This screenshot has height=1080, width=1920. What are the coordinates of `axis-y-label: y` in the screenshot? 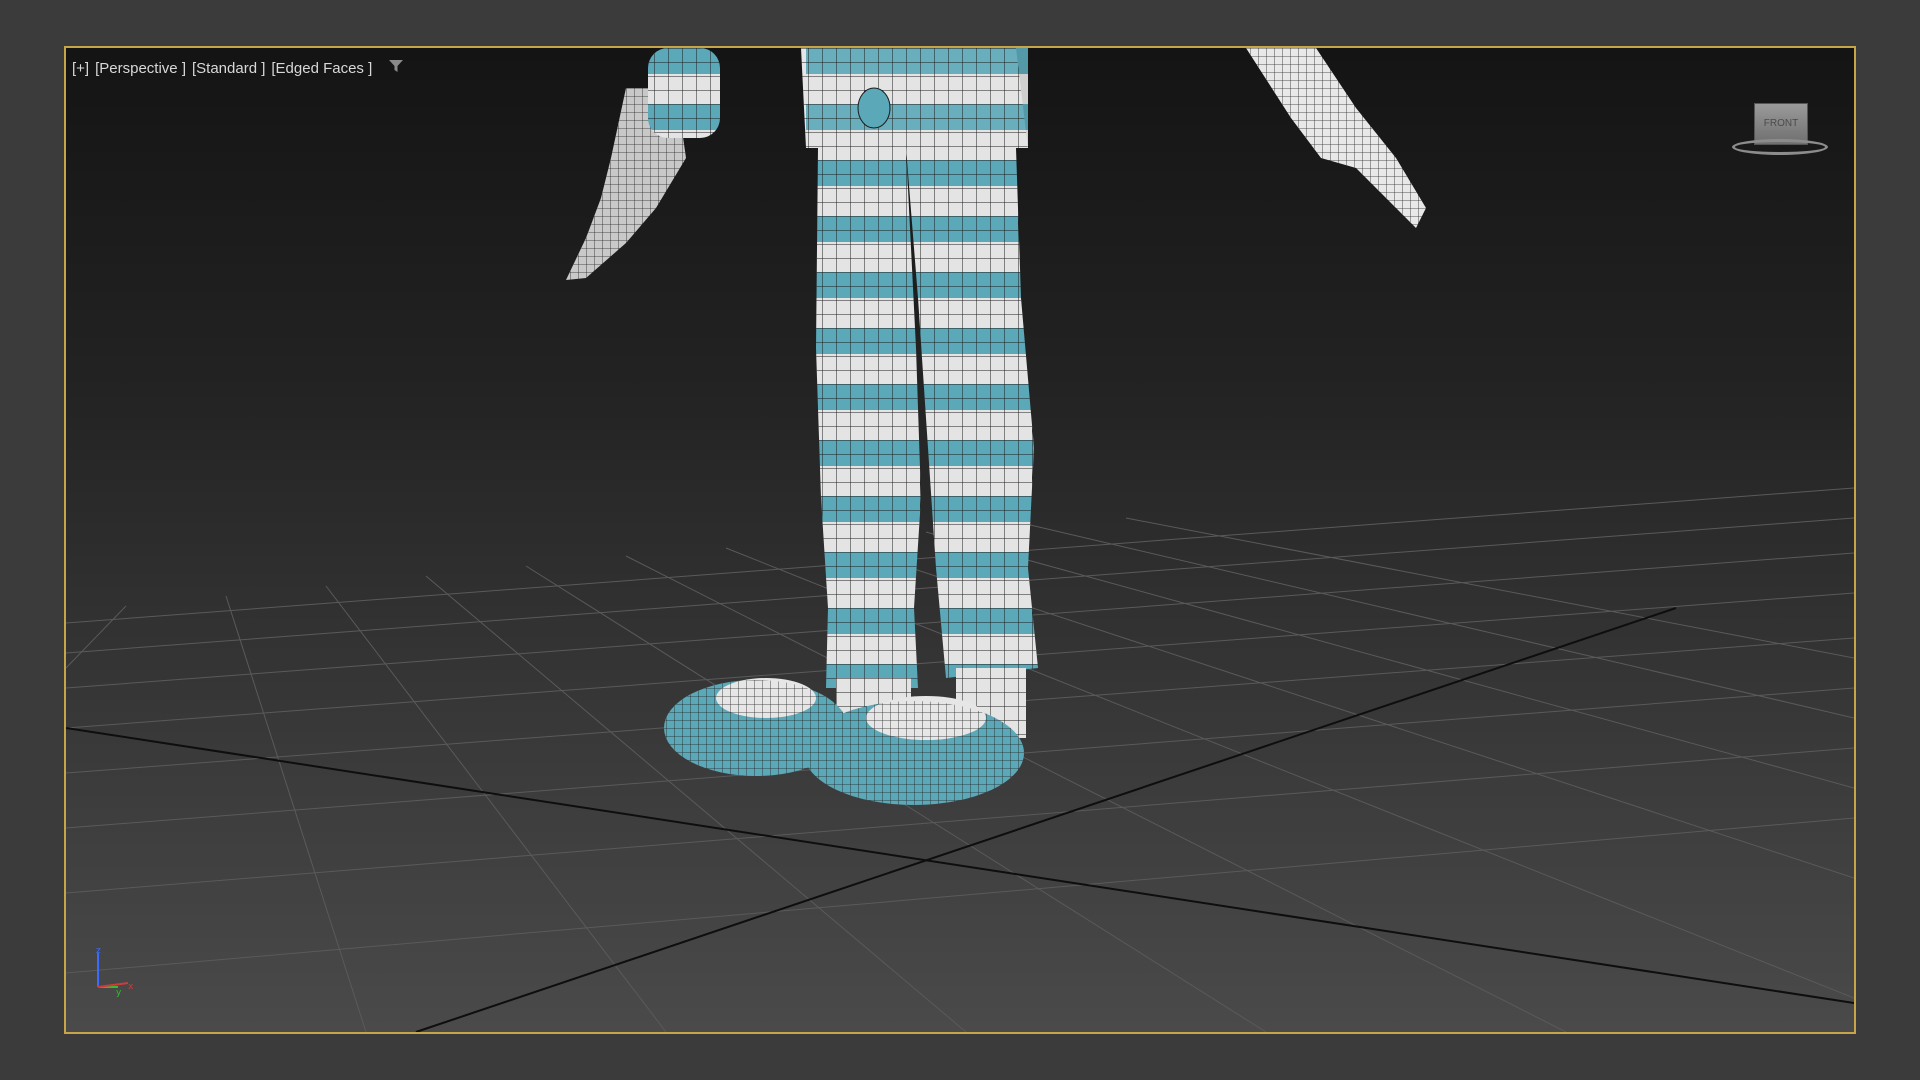 It's located at (119, 992).